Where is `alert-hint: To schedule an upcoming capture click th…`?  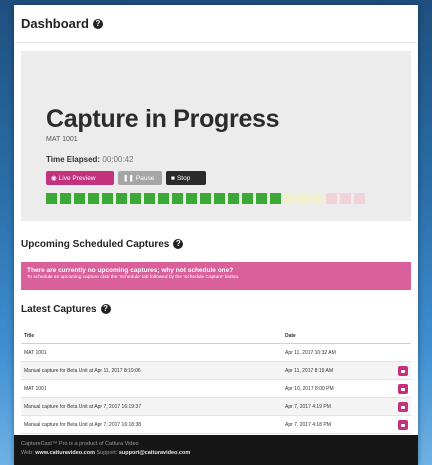 alert-hint: To schedule an upcoming capture click th… is located at coordinates (133, 277).